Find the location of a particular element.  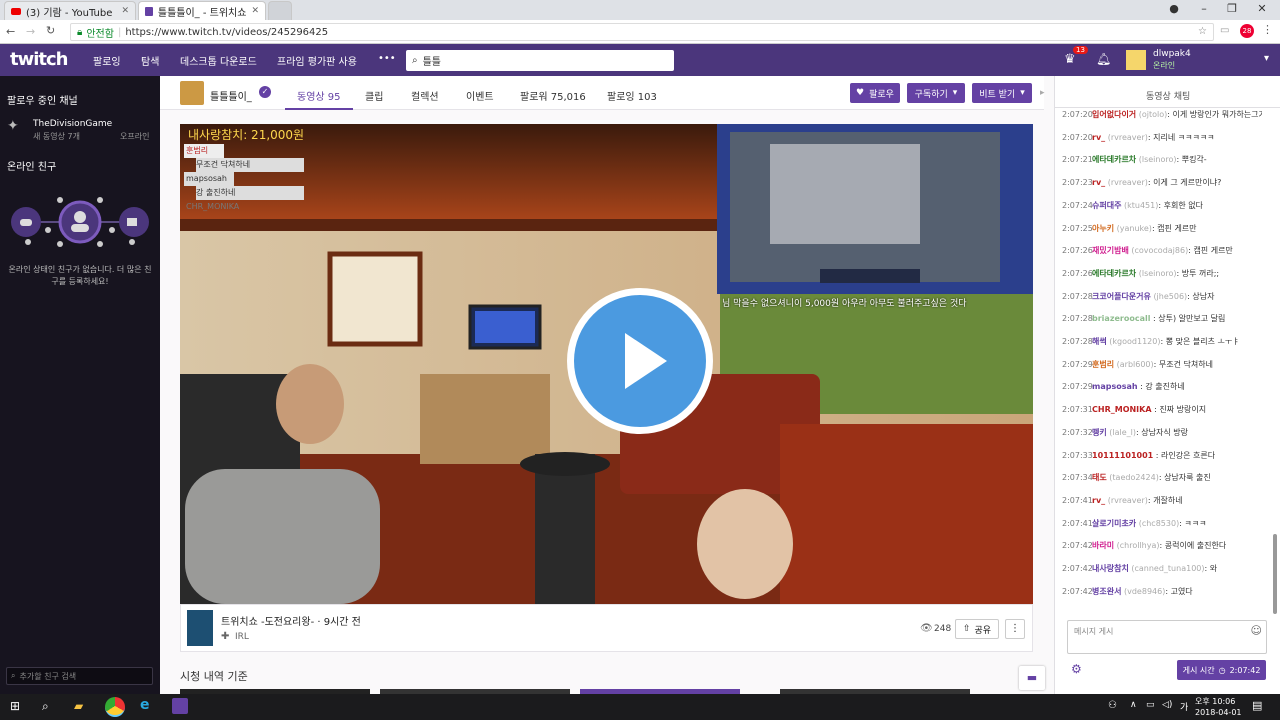

twitch-logo: twitch is located at coordinates (39, 59).